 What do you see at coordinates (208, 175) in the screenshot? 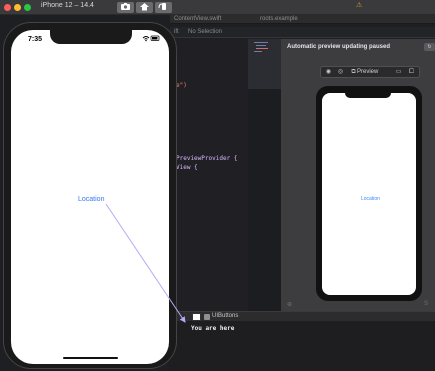
I see `code-editor` at bounding box center [208, 175].